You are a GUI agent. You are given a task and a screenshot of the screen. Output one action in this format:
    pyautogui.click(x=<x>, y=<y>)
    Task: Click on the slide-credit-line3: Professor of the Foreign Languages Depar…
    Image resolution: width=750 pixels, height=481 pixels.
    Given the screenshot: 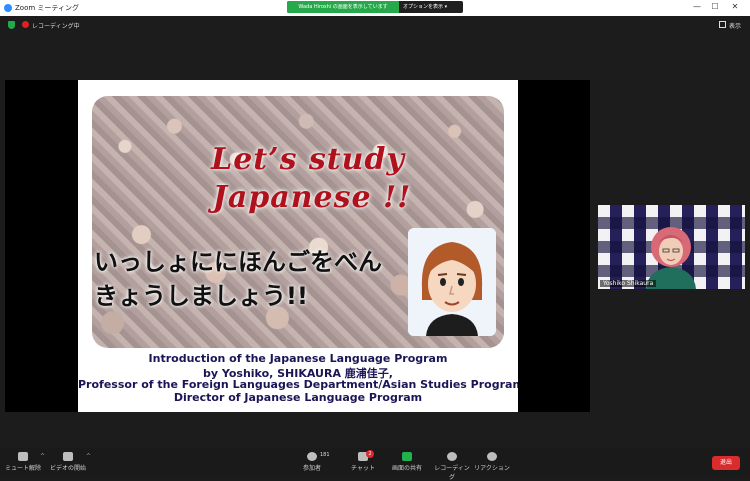 What is the action you would take?
    pyautogui.click(x=298, y=384)
    